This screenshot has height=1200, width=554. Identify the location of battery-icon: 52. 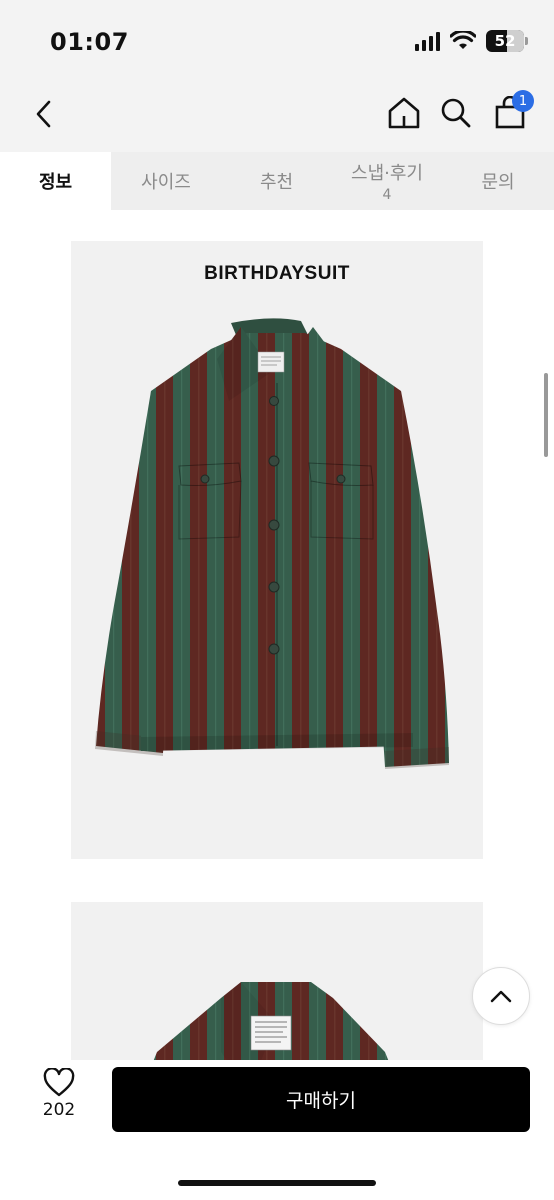
(507, 41).